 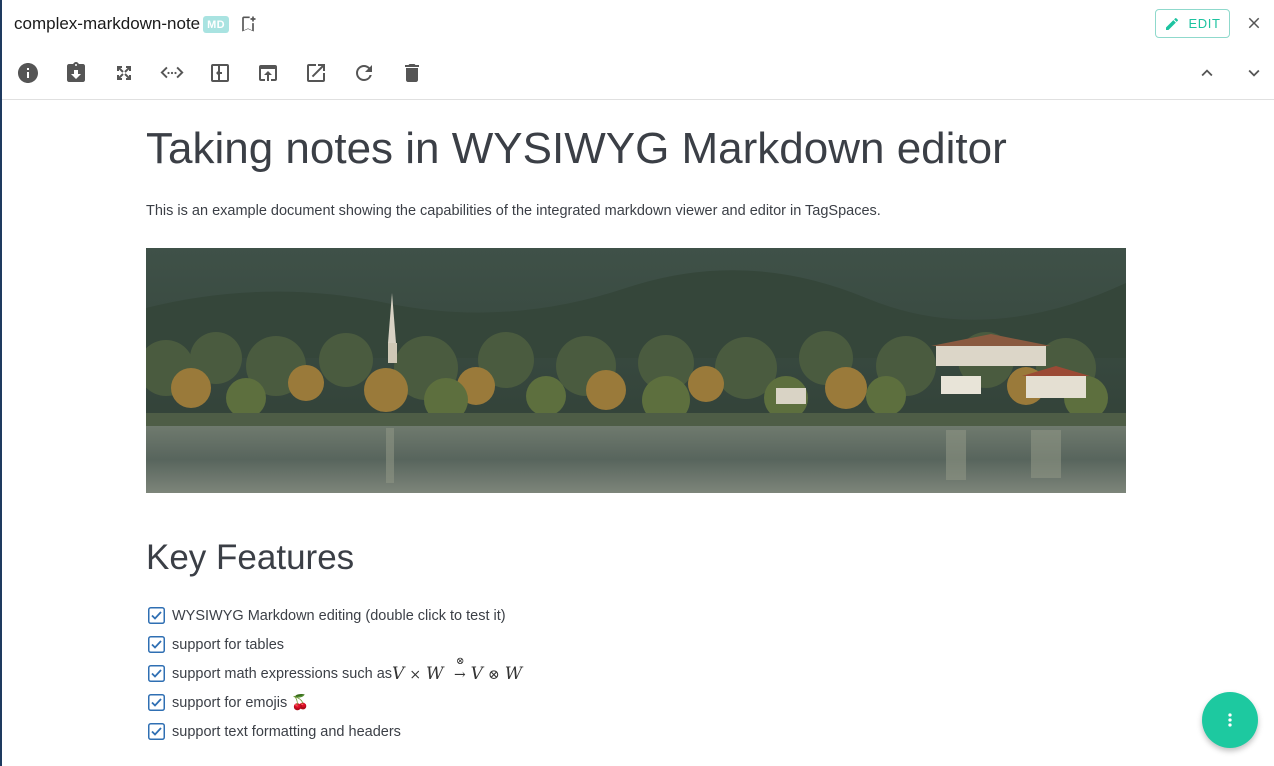 What do you see at coordinates (250, 557) in the screenshot?
I see `section-heading: Key Features` at bounding box center [250, 557].